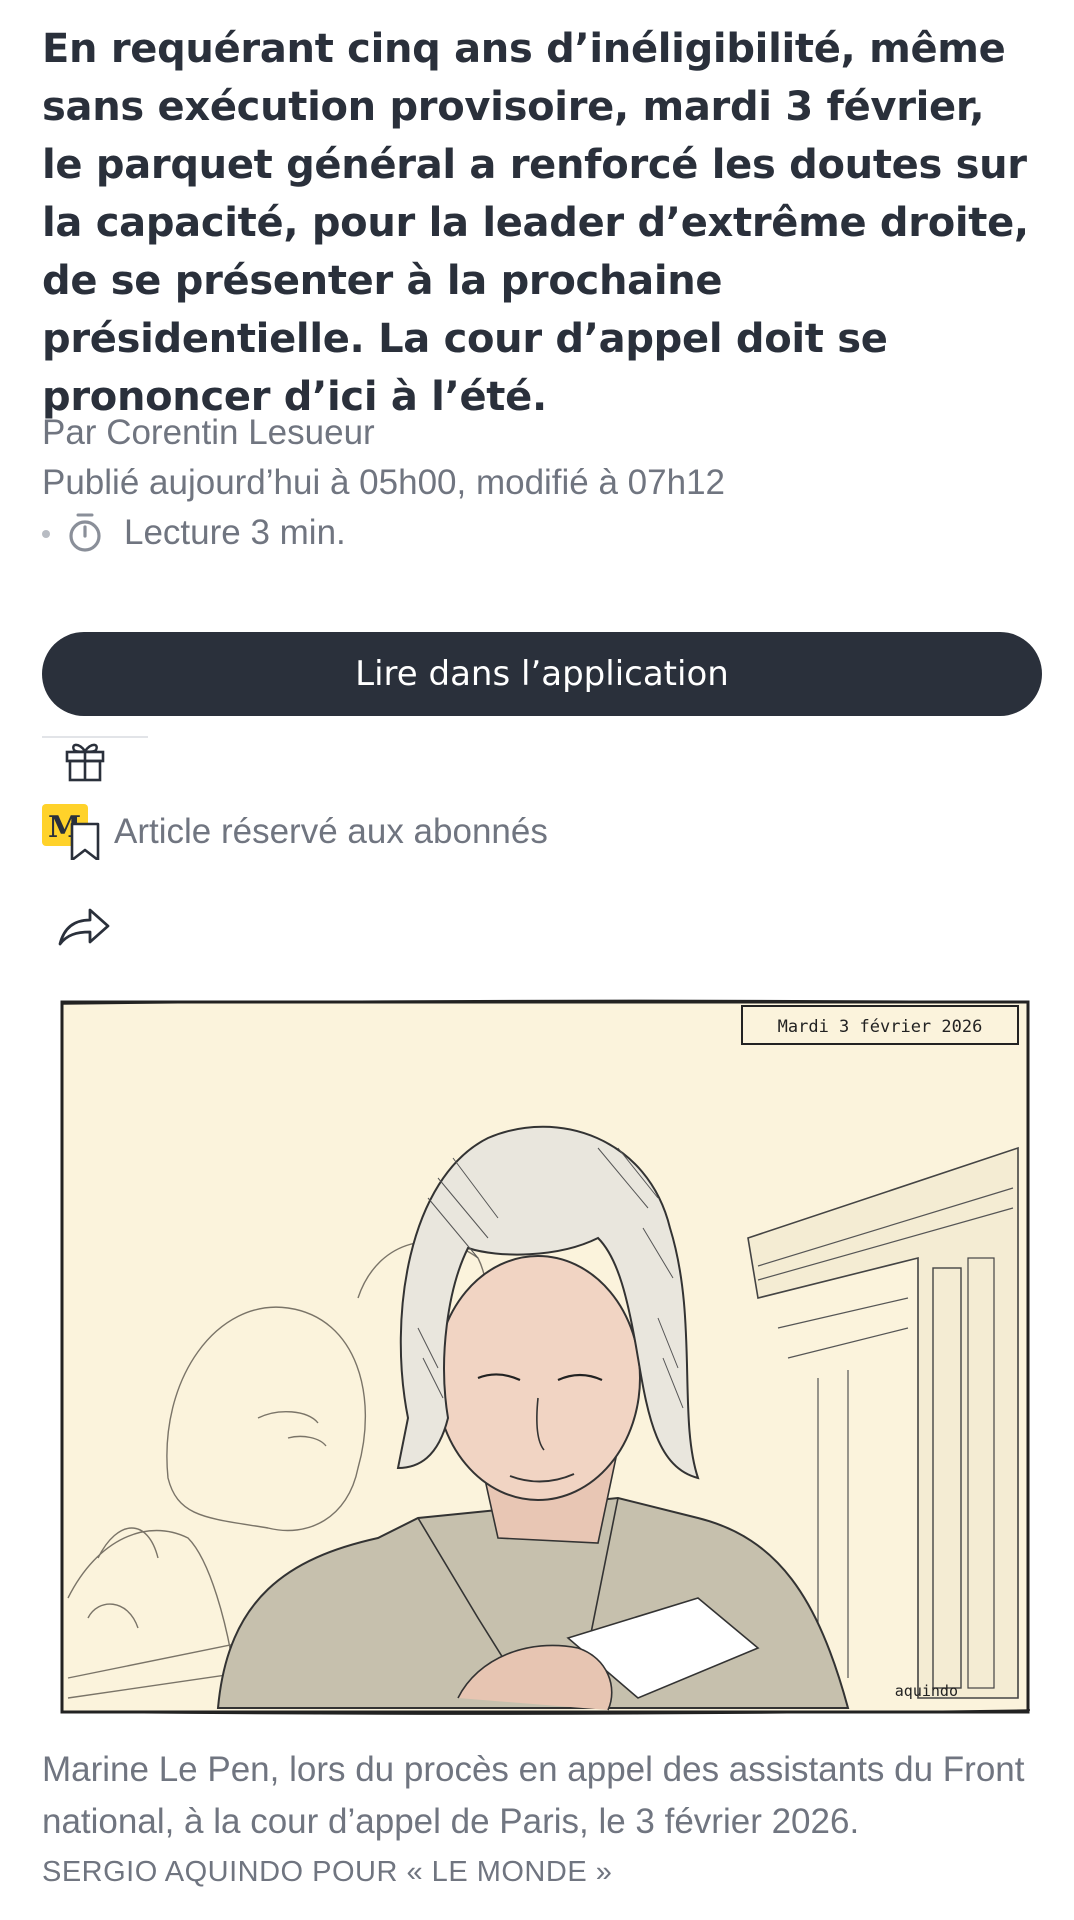  What do you see at coordinates (46, 534) in the screenshot?
I see `separator-dot` at bounding box center [46, 534].